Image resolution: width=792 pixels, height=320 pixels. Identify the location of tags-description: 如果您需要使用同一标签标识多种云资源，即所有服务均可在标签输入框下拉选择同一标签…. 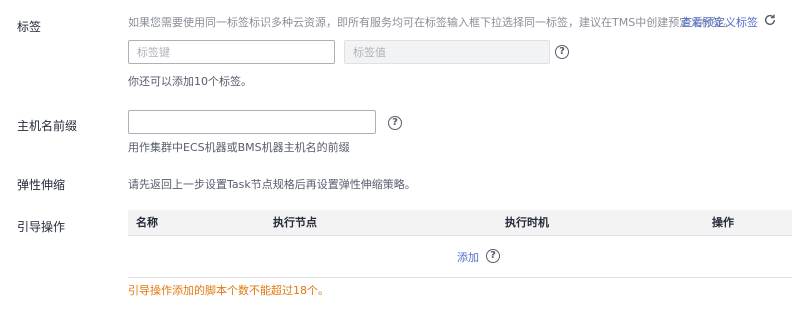
(431, 22).